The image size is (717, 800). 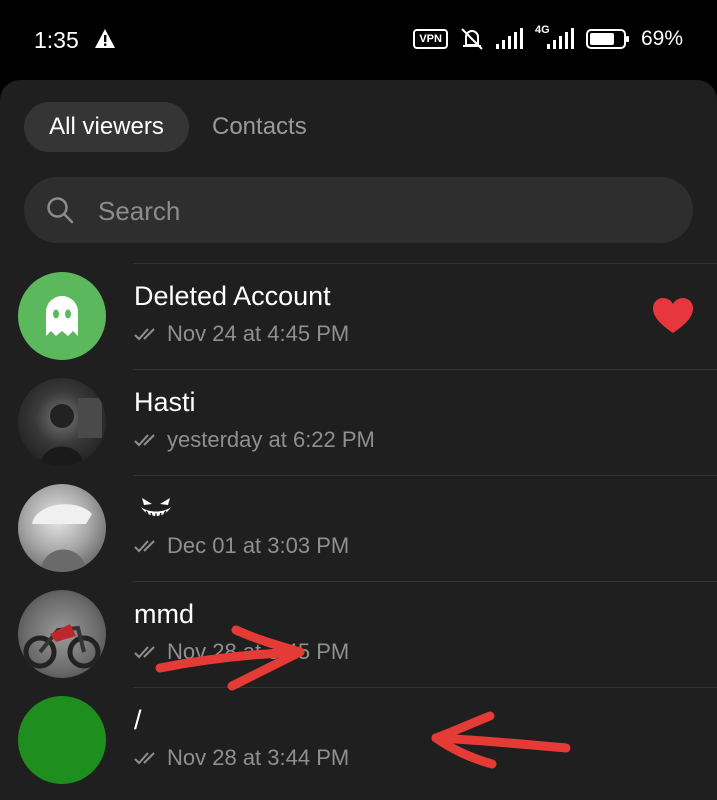 What do you see at coordinates (378, 211) in the screenshot?
I see `search-input` at bounding box center [378, 211].